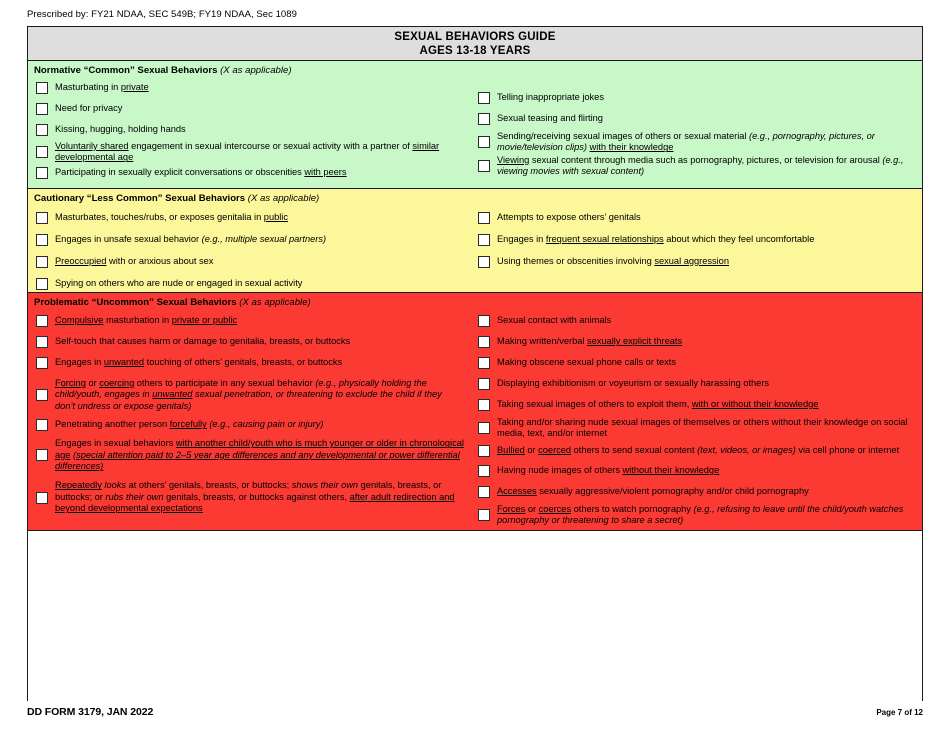 The height and width of the screenshot is (733, 950). I want to click on checklist-item: Sexual contact with animals, so click(695, 321).